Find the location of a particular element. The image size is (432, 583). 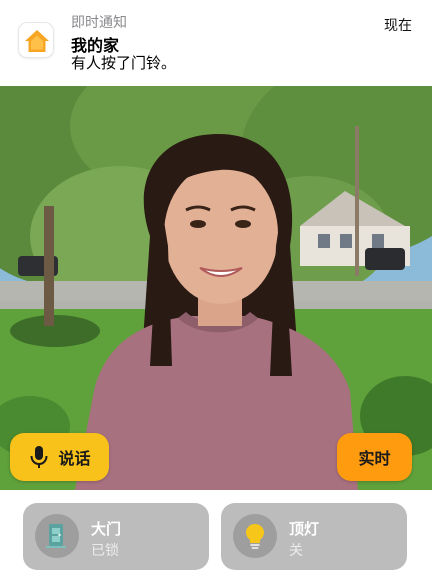

notification-header: 即时通知 现在 我的家 有人按了门铃。 is located at coordinates (216, 43).